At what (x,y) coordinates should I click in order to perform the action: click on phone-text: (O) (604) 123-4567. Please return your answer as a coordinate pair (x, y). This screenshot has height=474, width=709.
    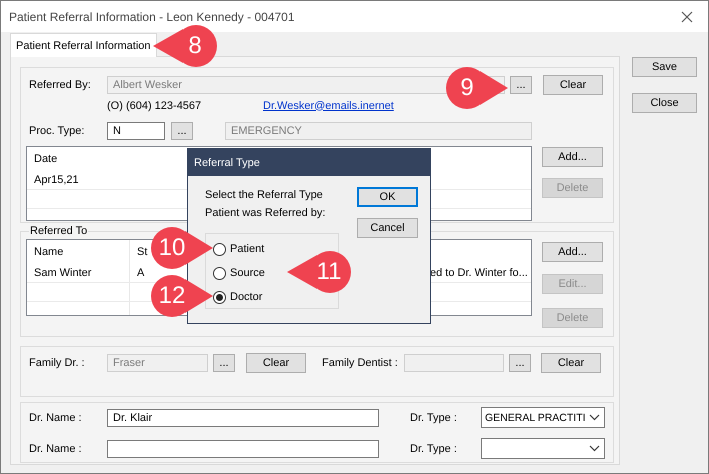
    Looking at the image, I should click on (154, 106).